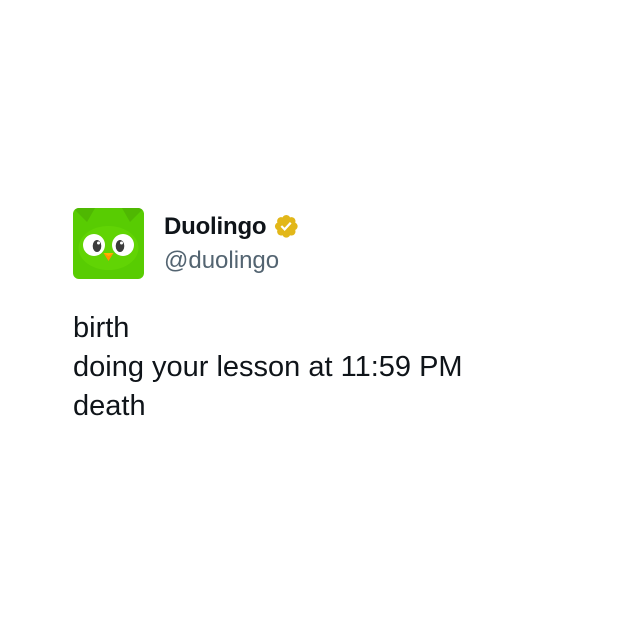  Describe the element at coordinates (109, 406) in the screenshot. I see `tweet-line: death` at that location.